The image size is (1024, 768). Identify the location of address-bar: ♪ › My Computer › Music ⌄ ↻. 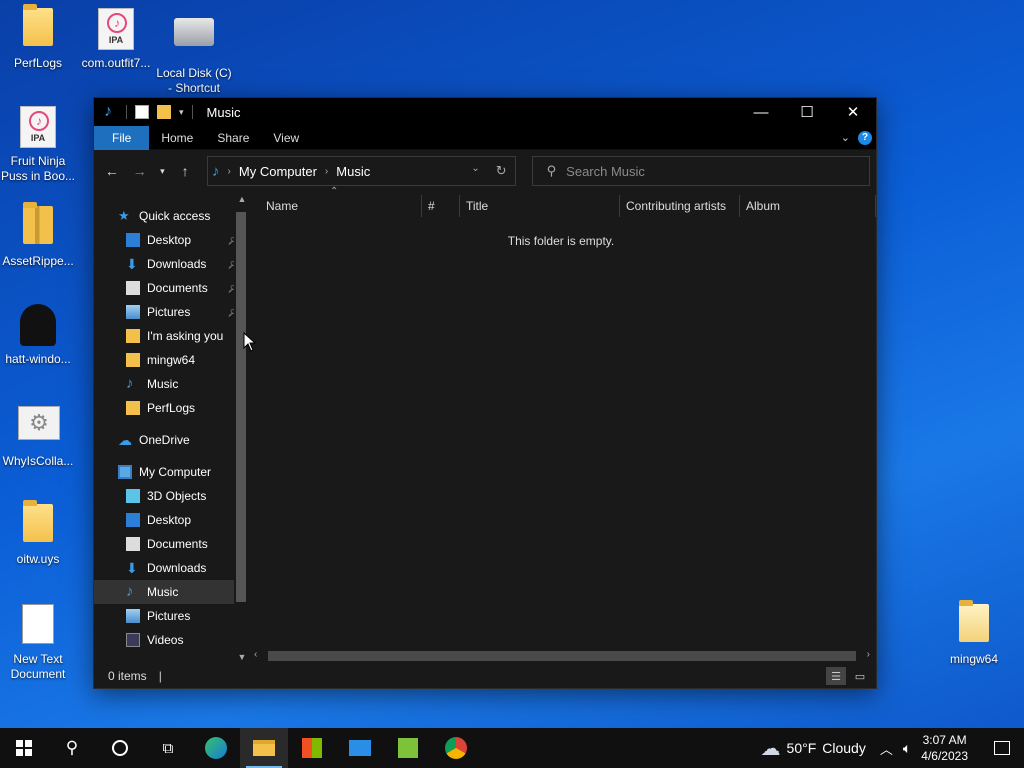
(361, 171).